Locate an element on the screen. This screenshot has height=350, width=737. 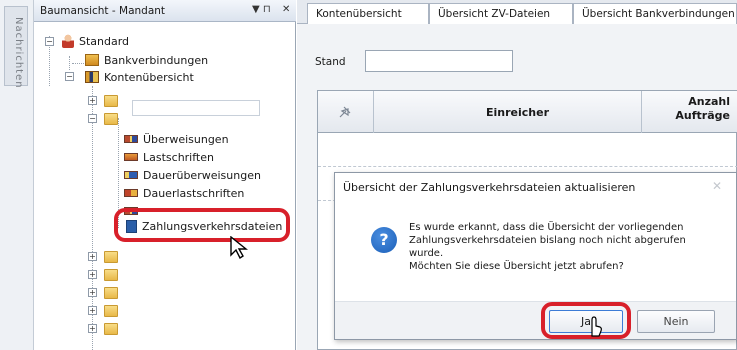
tree-node-label: Zahlungsverkehrsdateien is located at coordinates (212, 226).